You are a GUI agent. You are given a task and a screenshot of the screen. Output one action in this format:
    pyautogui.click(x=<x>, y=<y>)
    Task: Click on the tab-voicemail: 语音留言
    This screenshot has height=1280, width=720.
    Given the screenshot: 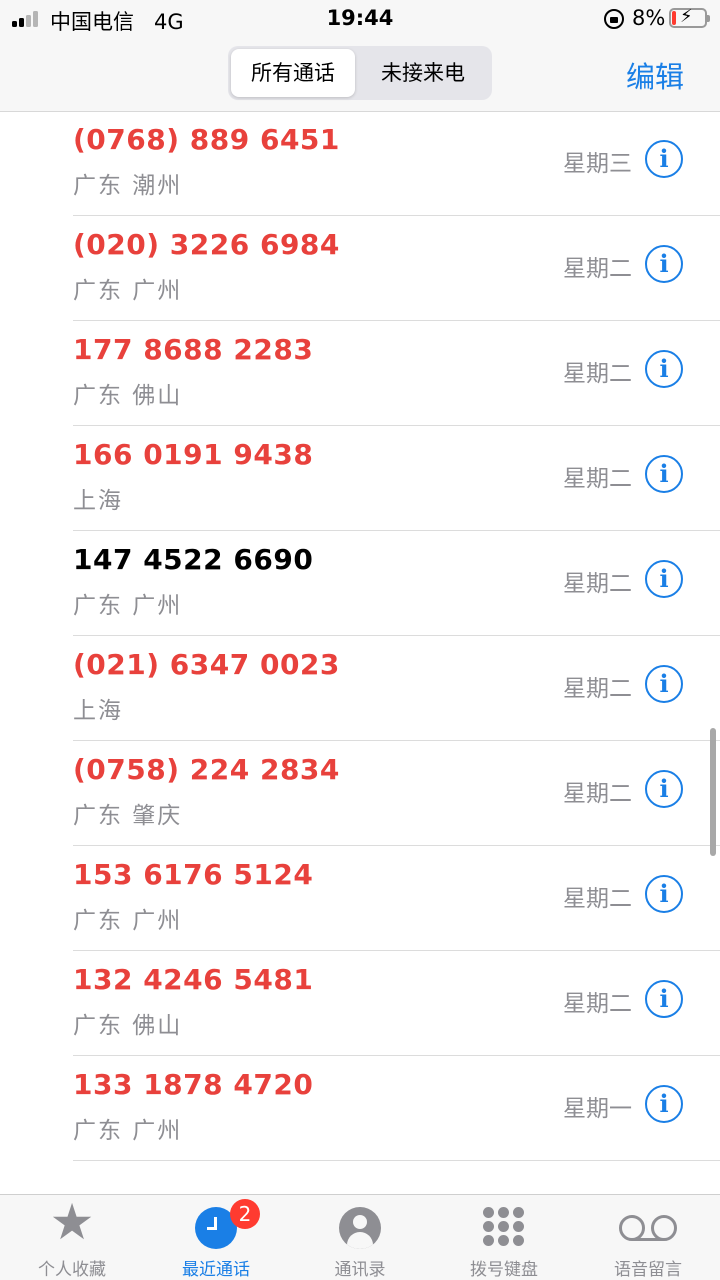 What is the action you would take?
    pyautogui.click(x=648, y=1237)
    